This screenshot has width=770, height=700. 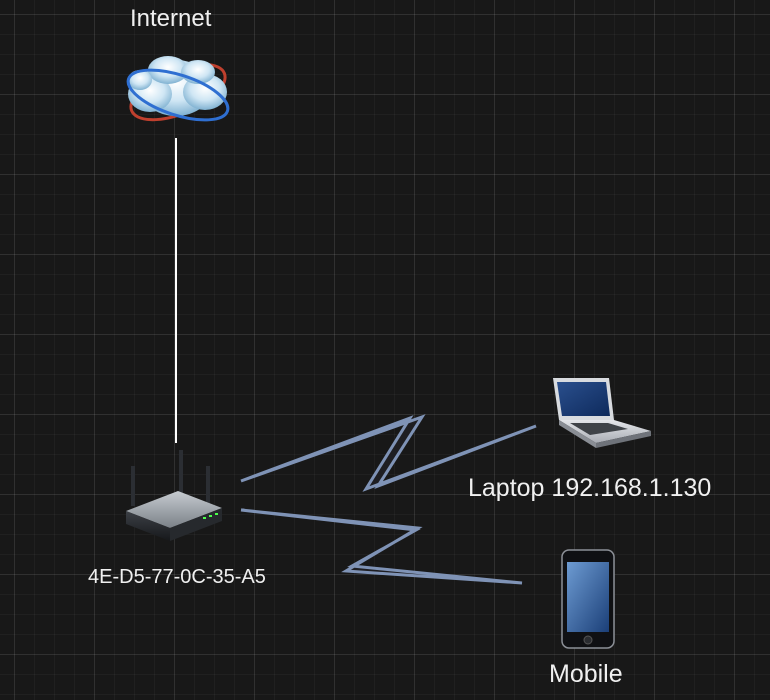 I want to click on cloud-globe-icon, so click(x=177, y=92).